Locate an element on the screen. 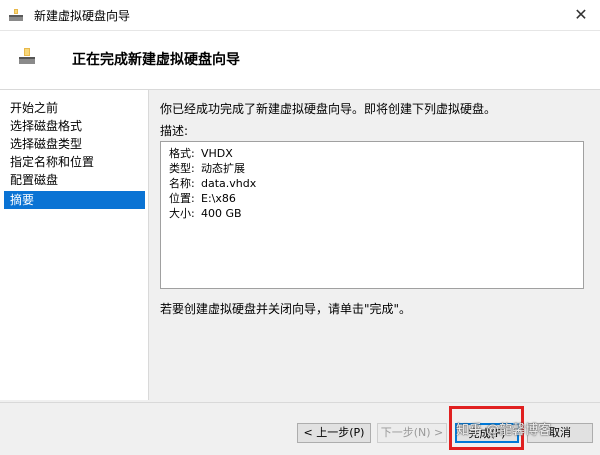 The height and width of the screenshot is (455, 600). wizard-page-title: 正在完成新建虚拟硬盘向导 is located at coordinates (156, 60).